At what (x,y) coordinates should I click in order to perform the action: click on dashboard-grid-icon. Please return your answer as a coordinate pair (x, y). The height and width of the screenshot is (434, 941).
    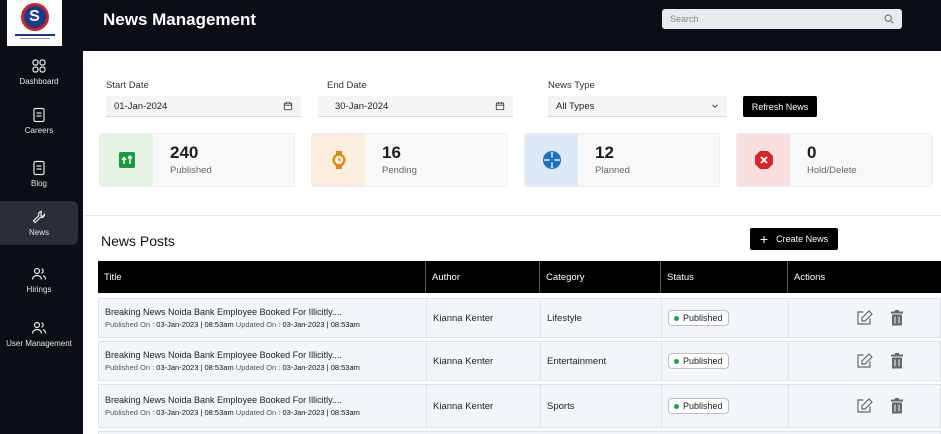
    Looking at the image, I should click on (39, 66).